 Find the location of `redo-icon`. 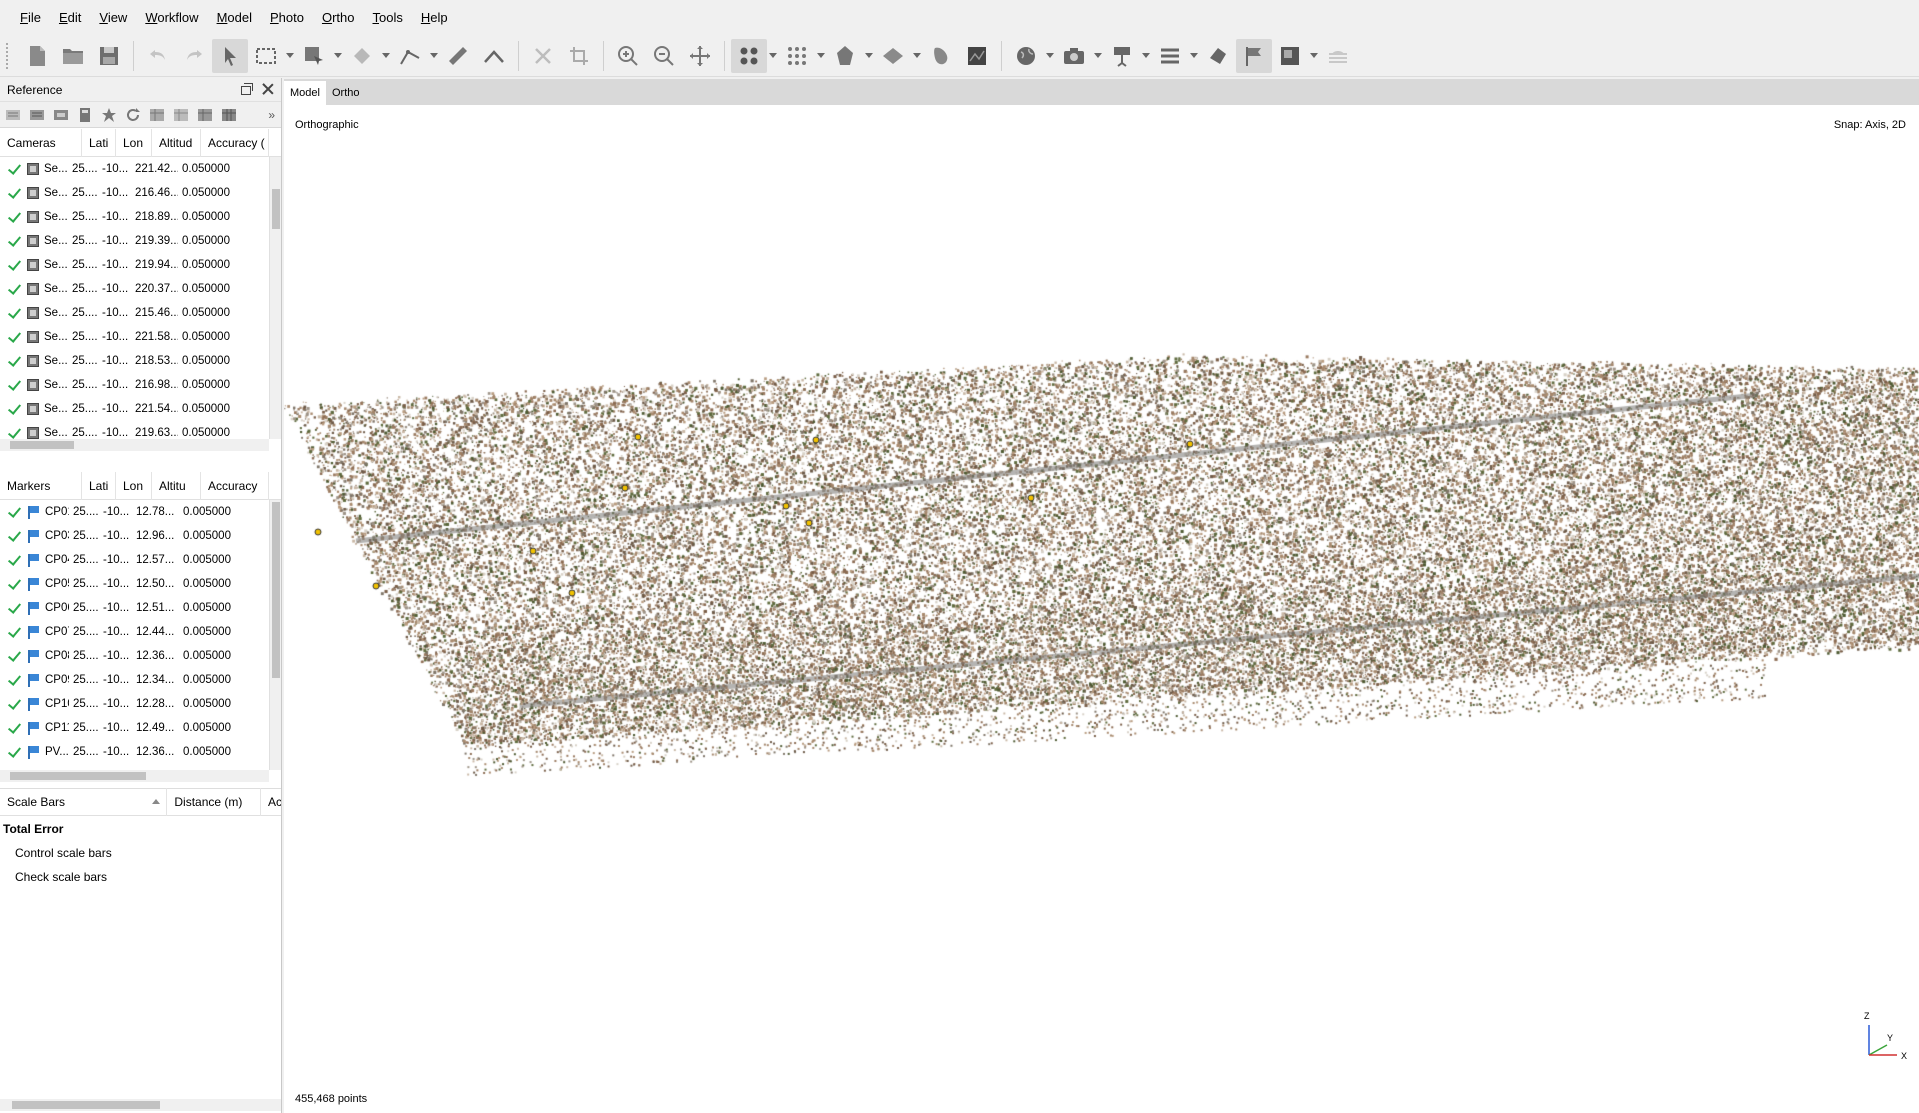

redo-icon is located at coordinates (194, 56).